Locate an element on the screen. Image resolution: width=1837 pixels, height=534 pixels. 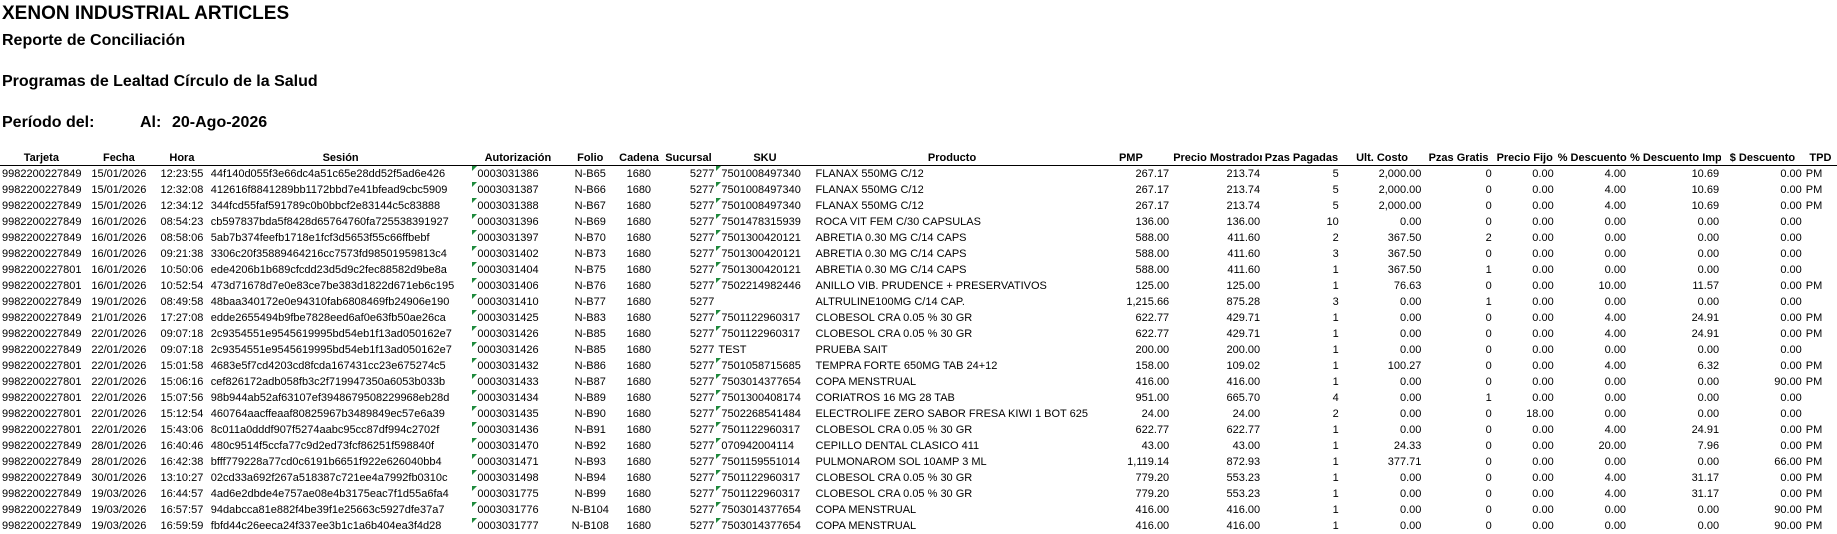
cell-pmp: 779.20 is located at coordinates (1131, 494).